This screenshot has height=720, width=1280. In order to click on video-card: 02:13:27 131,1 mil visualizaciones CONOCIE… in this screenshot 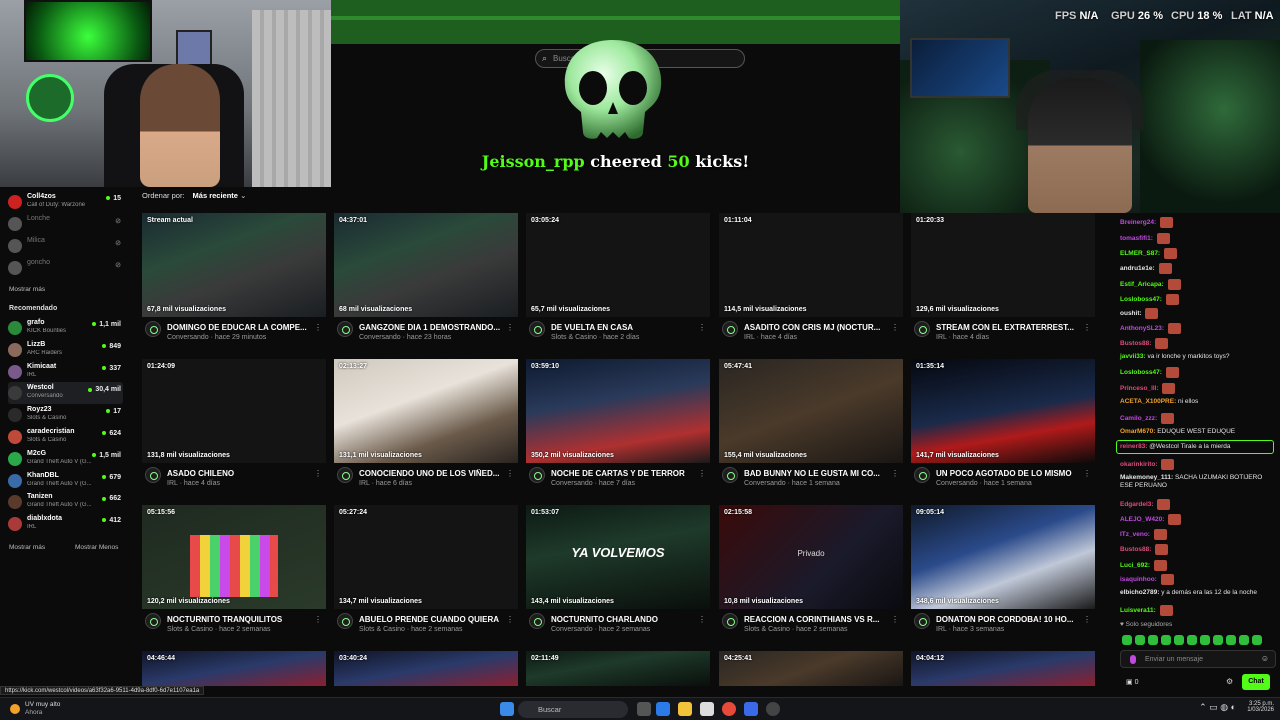, I will do `click(426, 426)`.